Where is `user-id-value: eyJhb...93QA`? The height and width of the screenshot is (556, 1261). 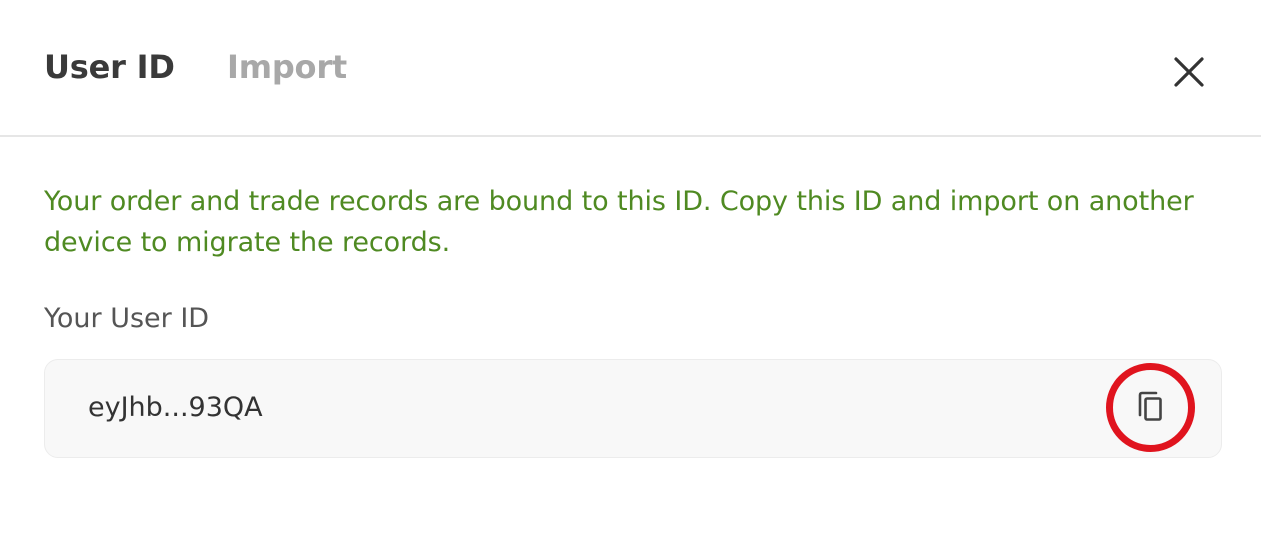 user-id-value: eyJhb...93QA is located at coordinates (175, 407).